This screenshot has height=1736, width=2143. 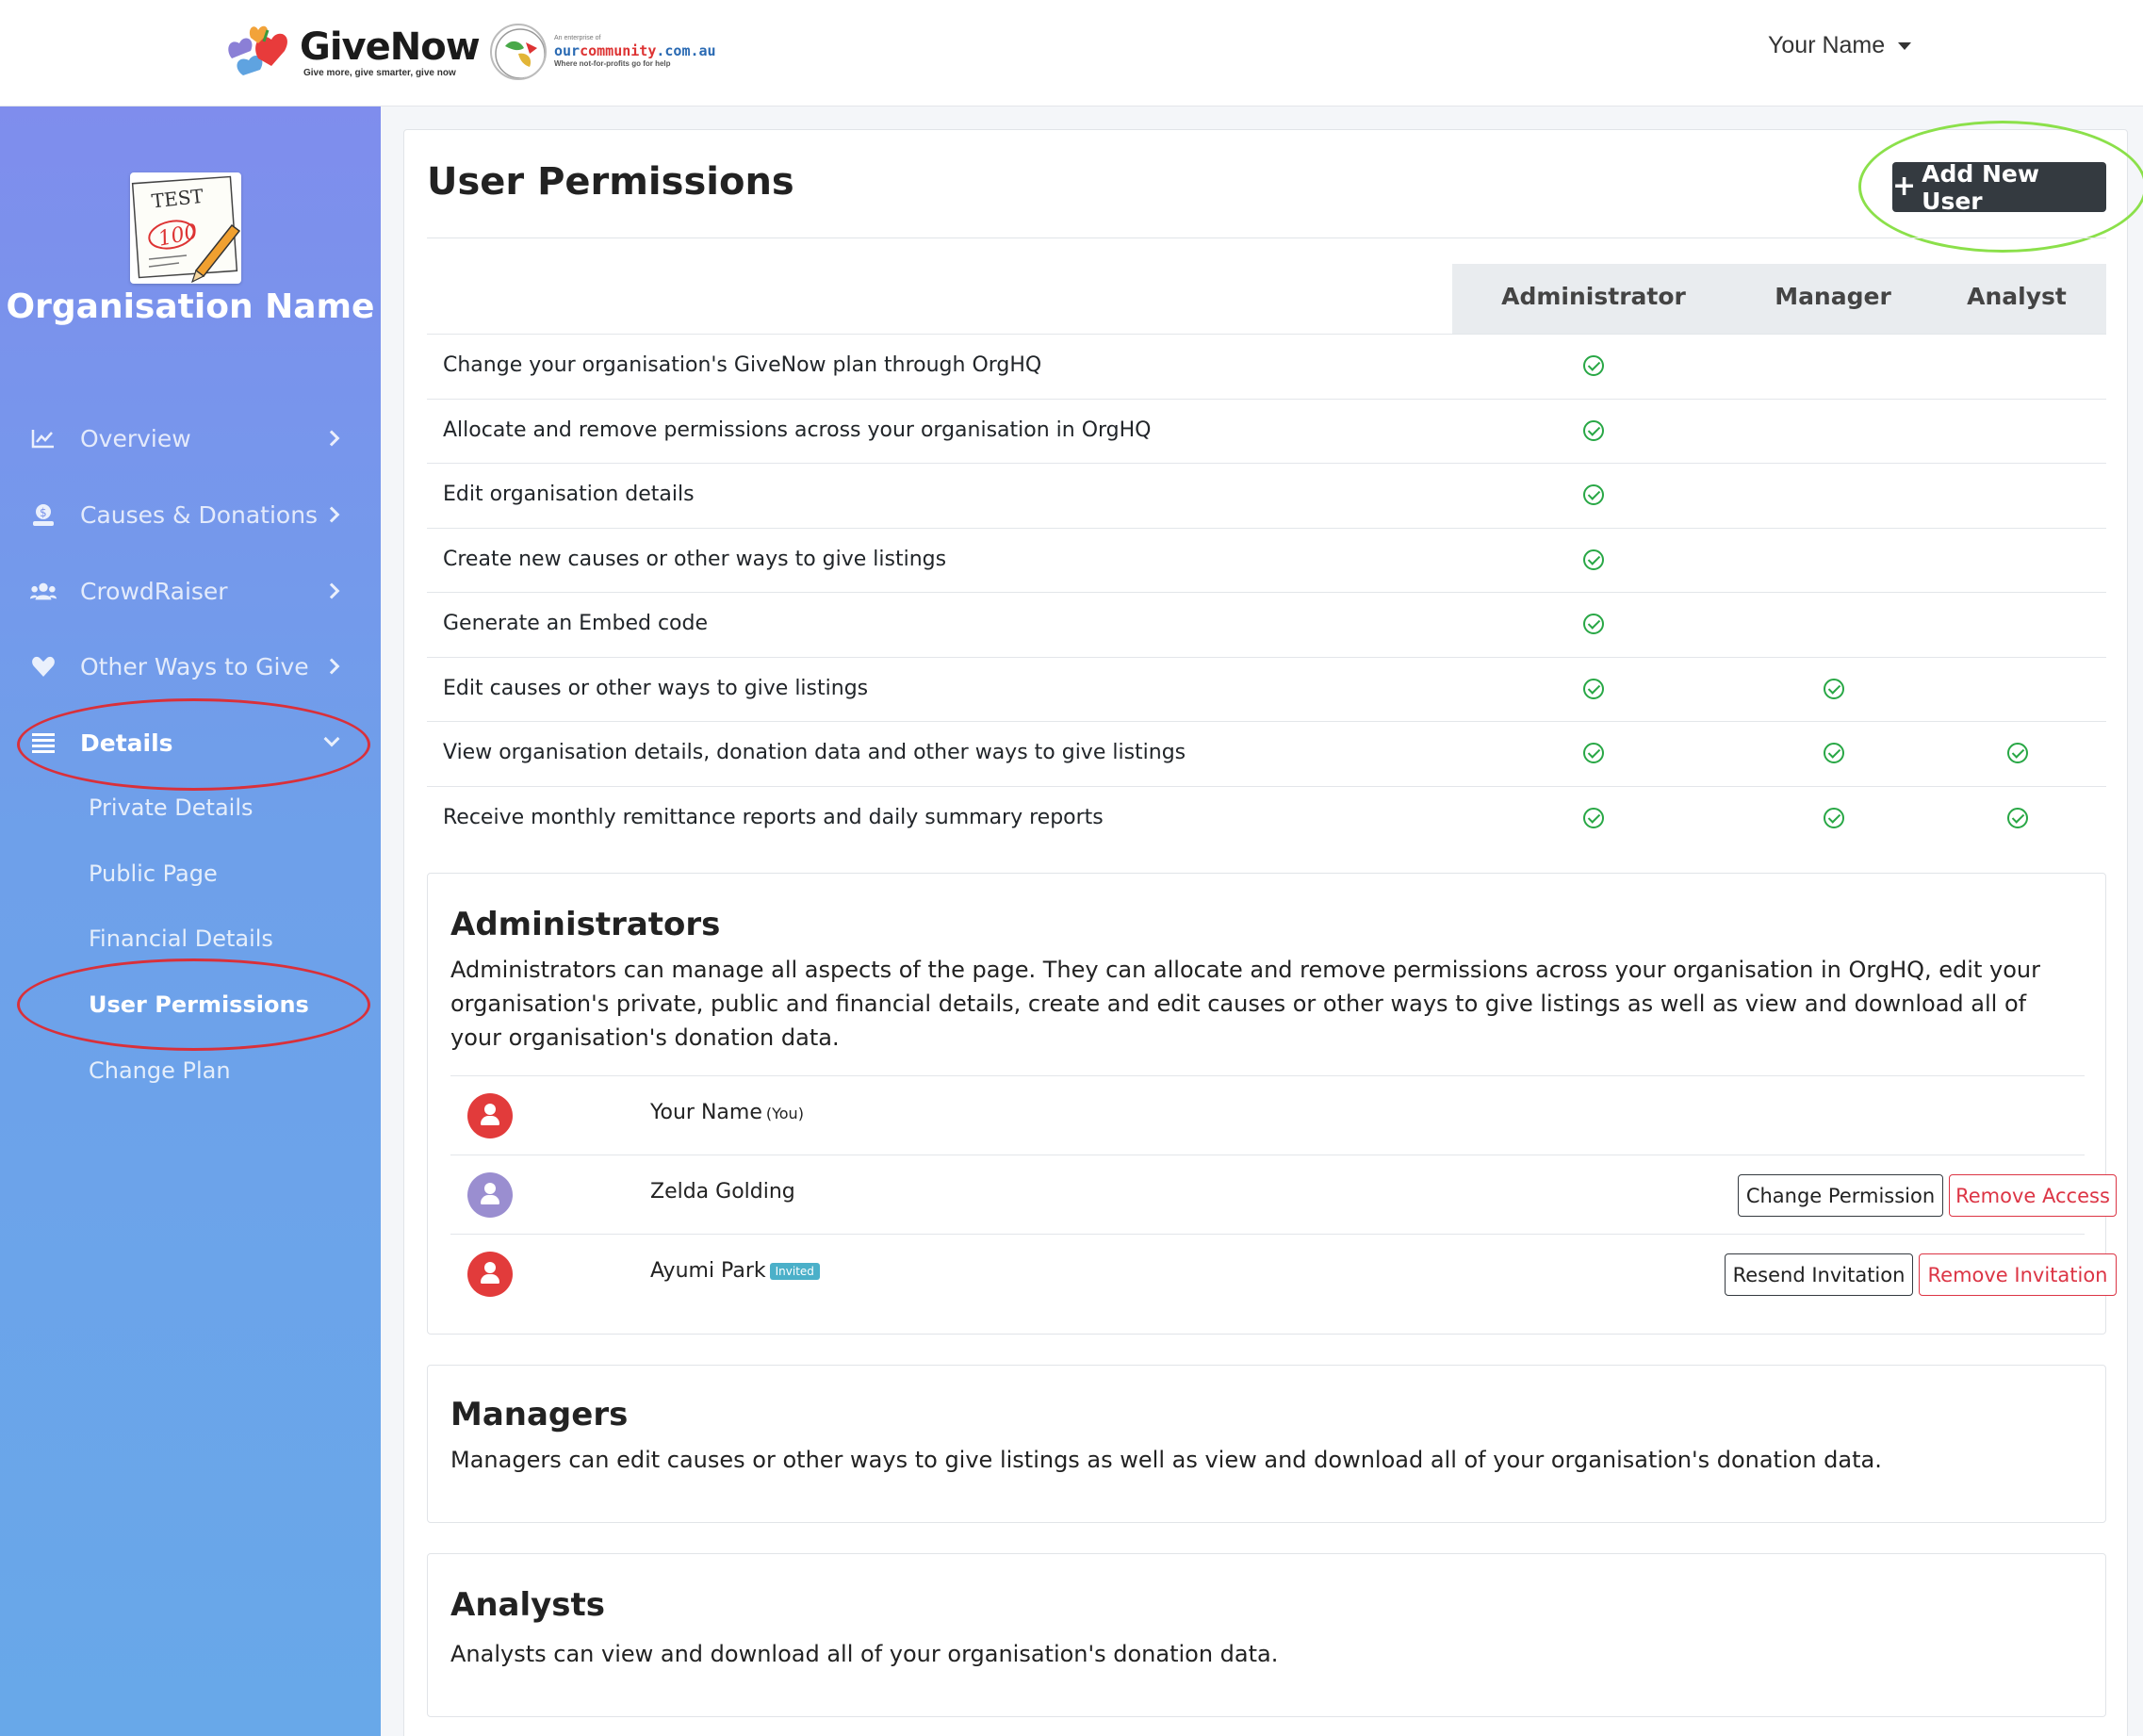 What do you see at coordinates (1819, 1274) in the screenshot?
I see `resend-invitation-button: Resend Invitation` at bounding box center [1819, 1274].